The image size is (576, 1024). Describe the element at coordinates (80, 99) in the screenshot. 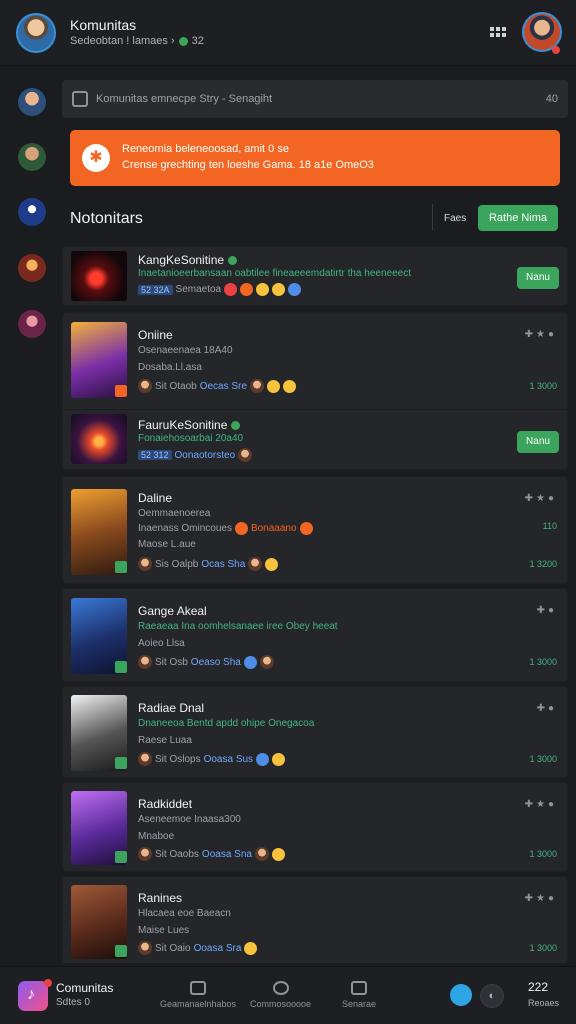

I see `search-icon` at that location.